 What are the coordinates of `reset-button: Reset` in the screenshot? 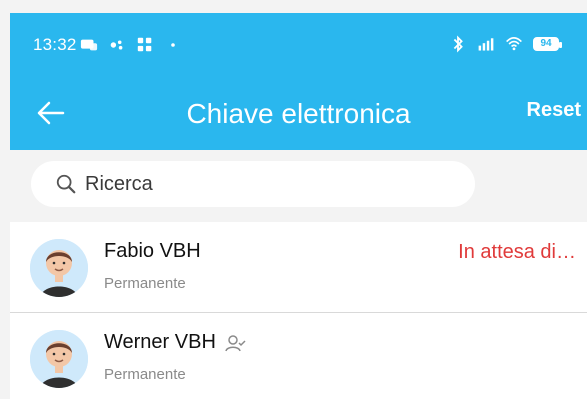 It's located at (554, 110).